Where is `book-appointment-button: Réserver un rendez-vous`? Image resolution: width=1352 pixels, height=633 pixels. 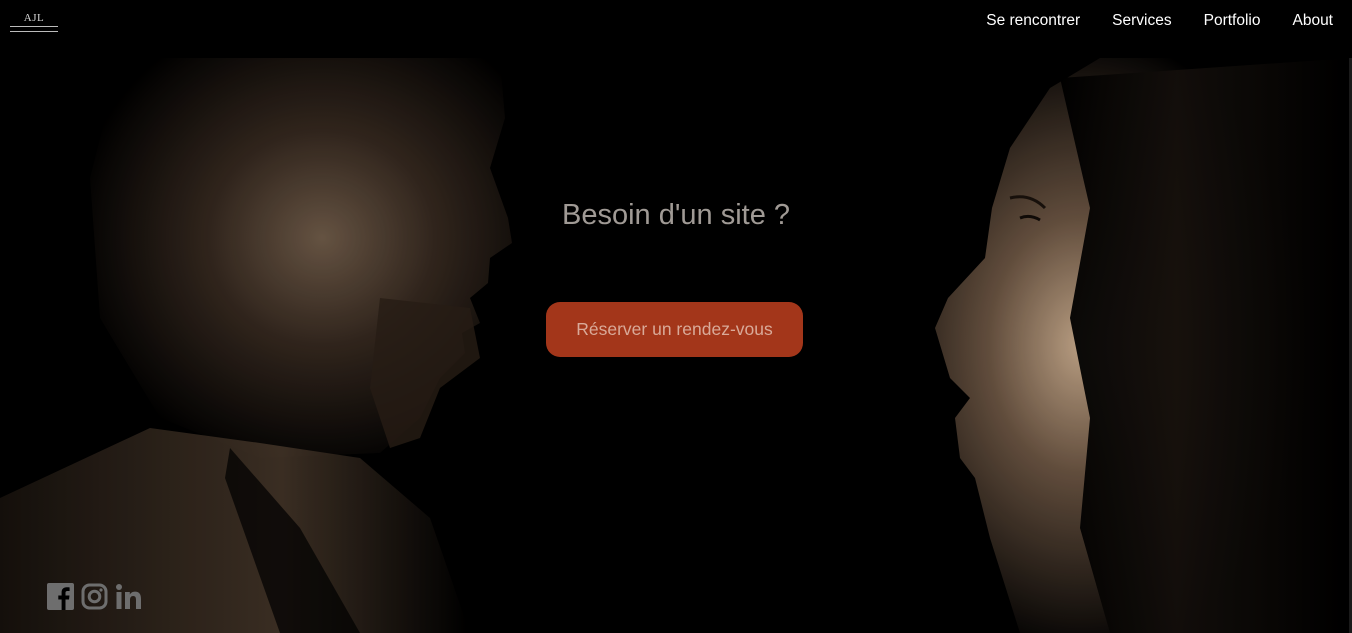 book-appointment-button: Réserver un rendez-vous is located at coordinates (674, 329).